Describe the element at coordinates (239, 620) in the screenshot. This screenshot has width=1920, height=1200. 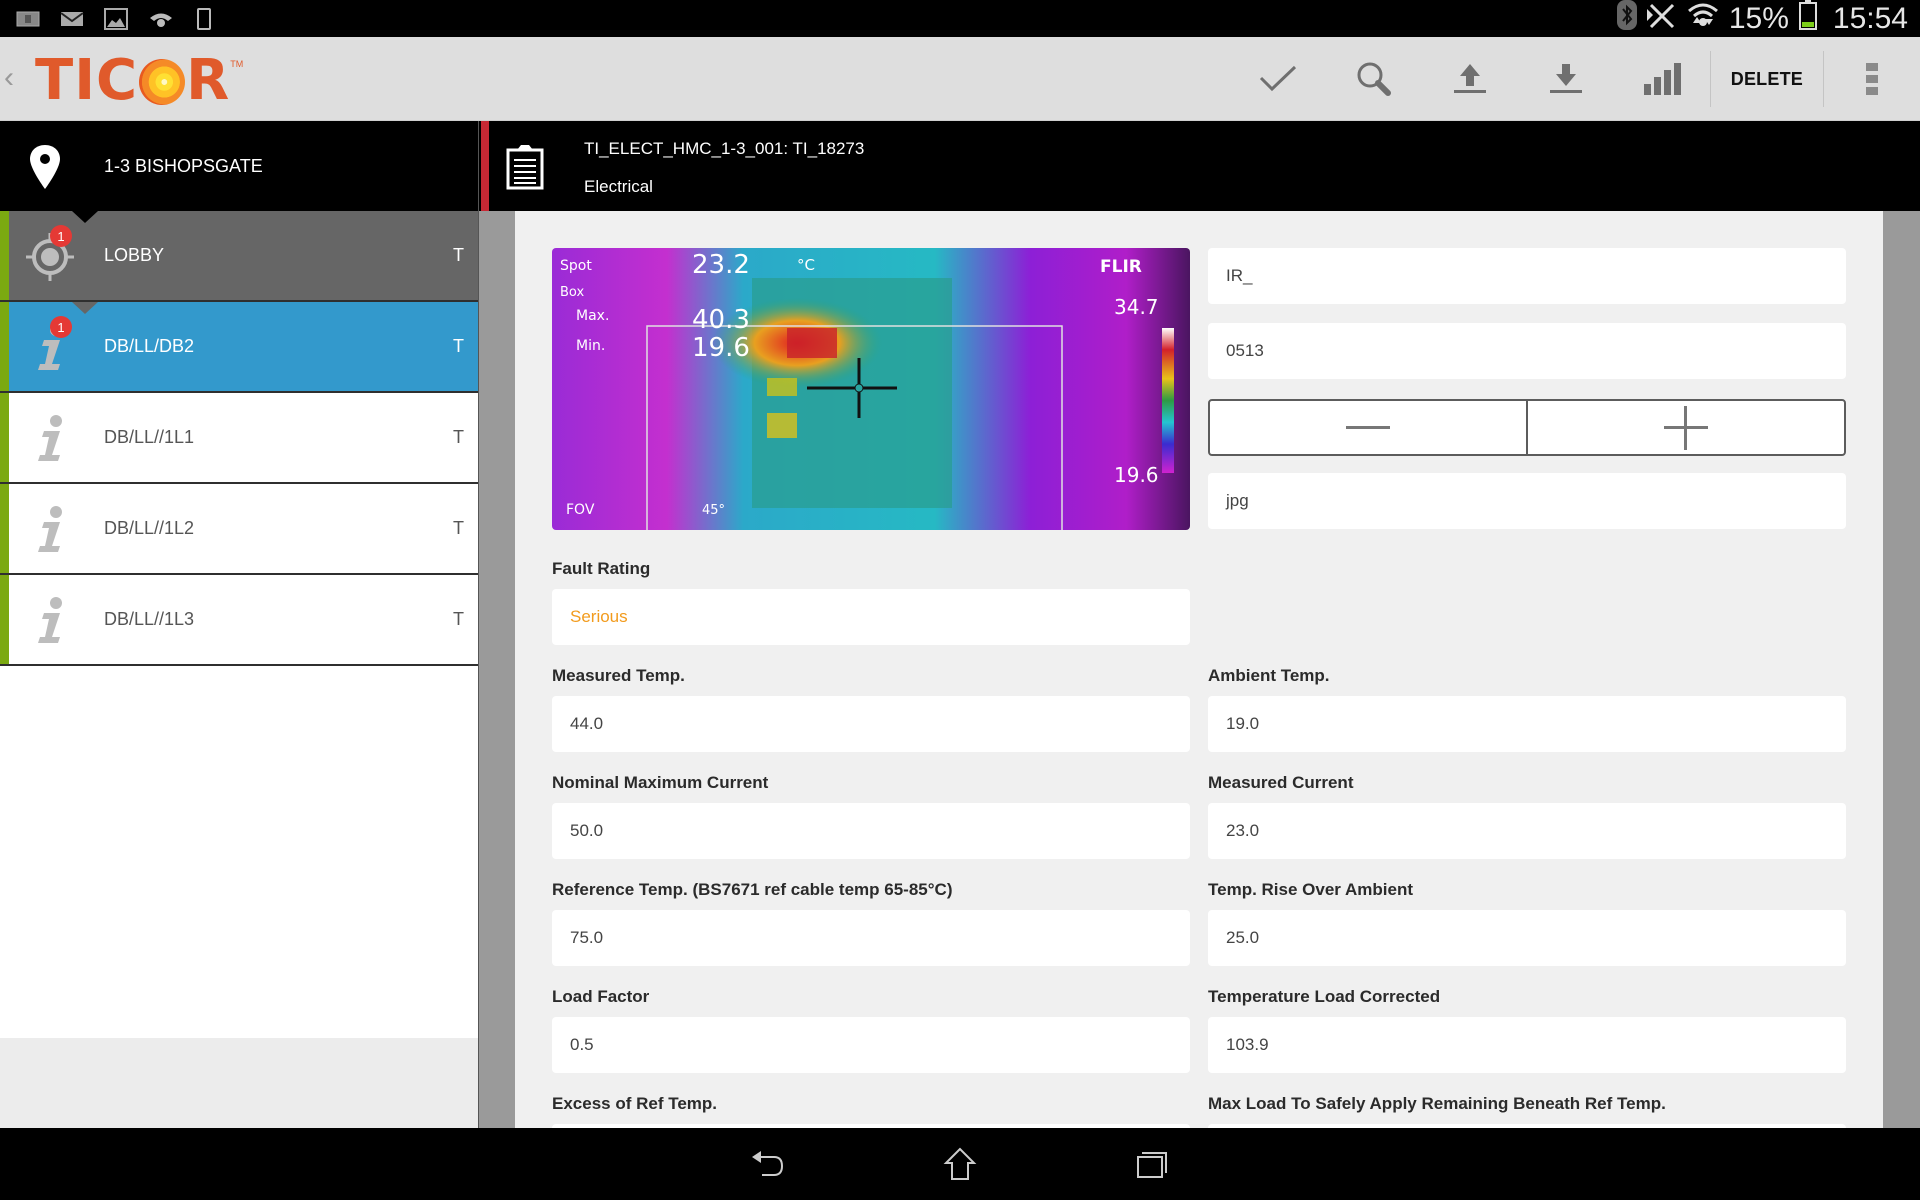
I see `list-item-1l3: DB/LL//1L3 T` at that location.